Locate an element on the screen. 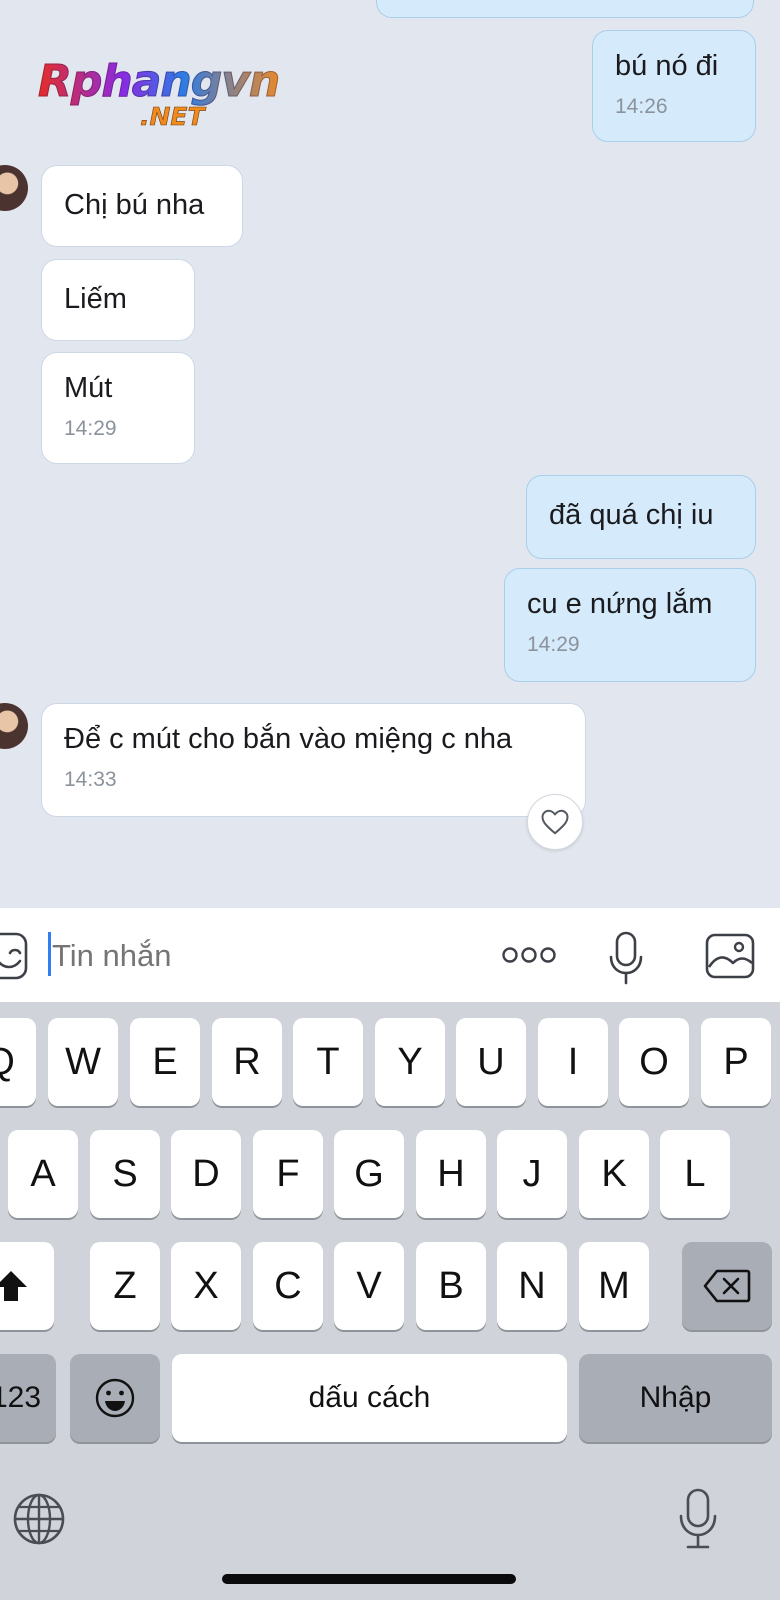  key-label: T is located at coordinates (328, 1061).